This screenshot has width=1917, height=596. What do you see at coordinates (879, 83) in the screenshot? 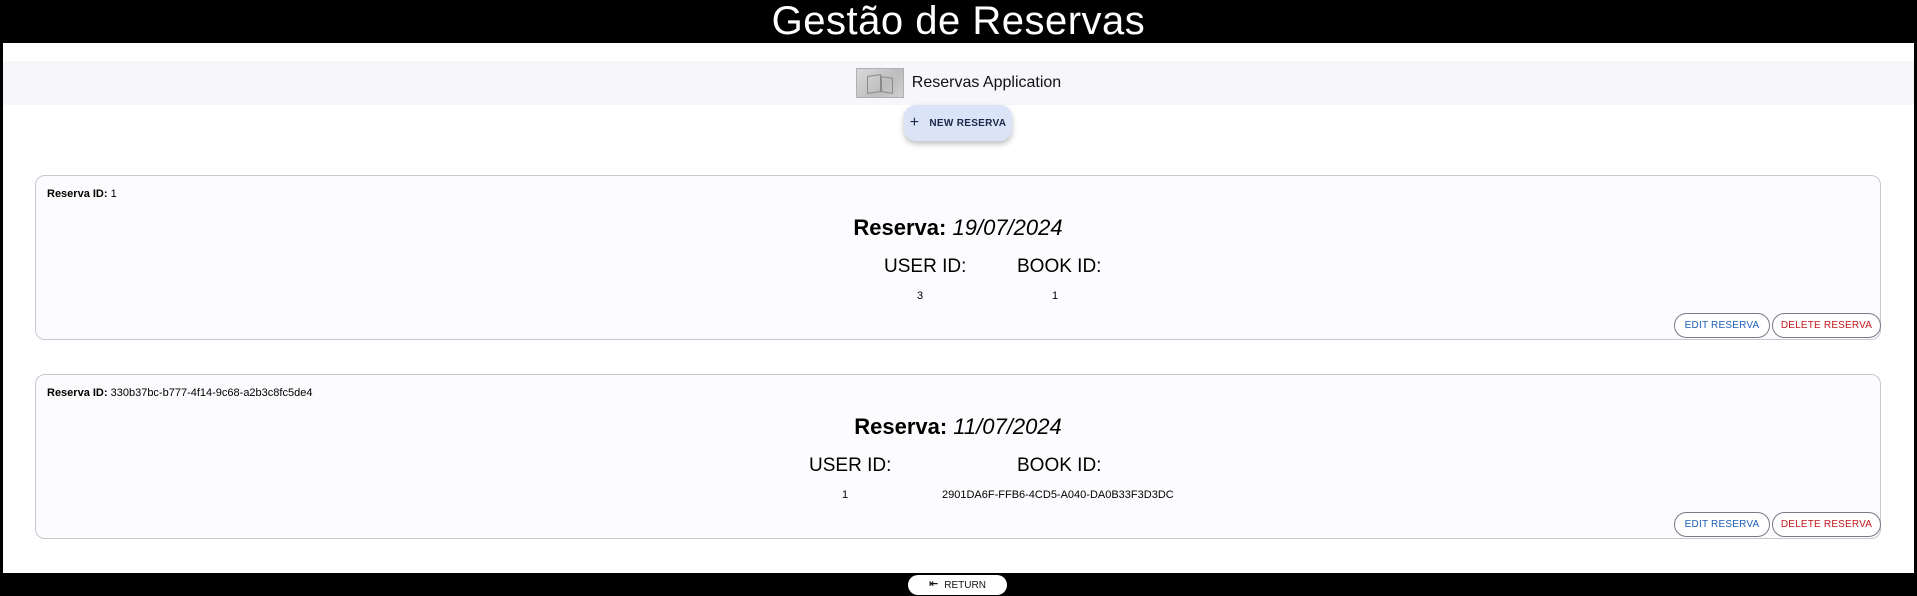
I see `books-thumbnail-icon` at bounding box center [879, 83].